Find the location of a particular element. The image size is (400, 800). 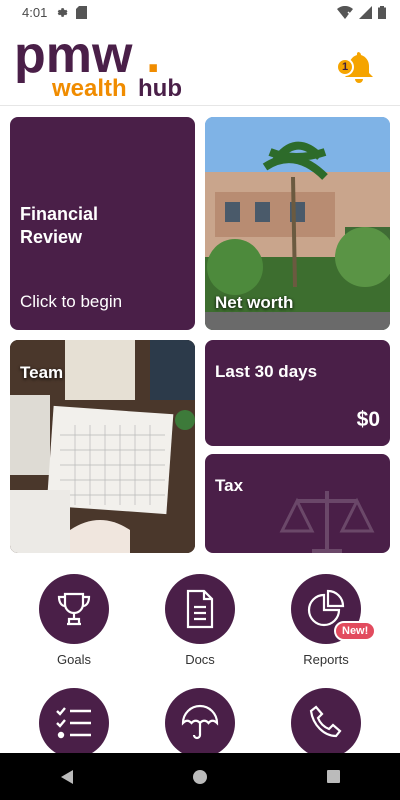

menu-row-1: Goals Docs New! Reports is located at coordinates (200, 620).